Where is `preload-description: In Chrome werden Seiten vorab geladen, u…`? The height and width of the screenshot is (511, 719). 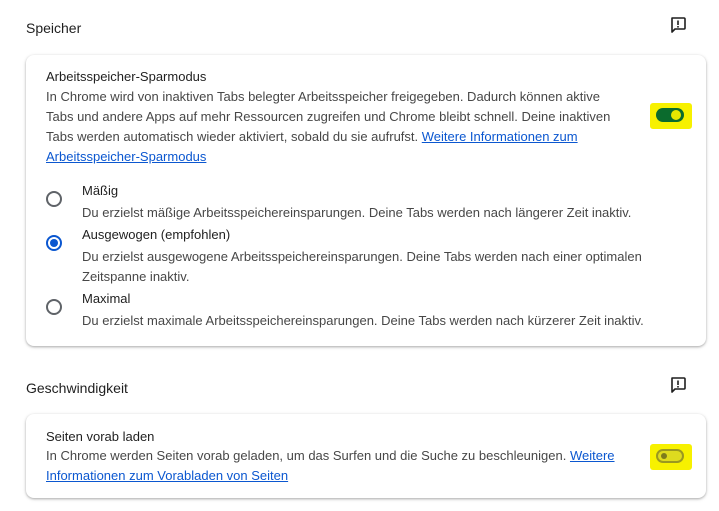 preload-description: In Chrome werden Seiten vorab geladen, u… is located at coordinates (331, 466).